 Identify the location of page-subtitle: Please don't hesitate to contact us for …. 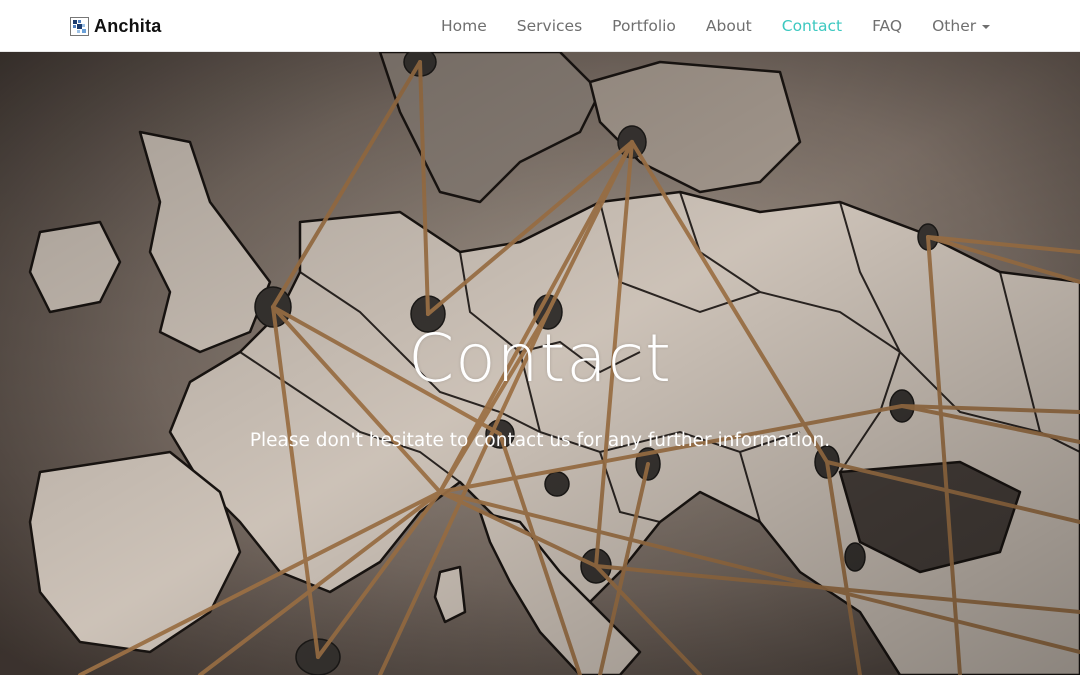
(540, 440).